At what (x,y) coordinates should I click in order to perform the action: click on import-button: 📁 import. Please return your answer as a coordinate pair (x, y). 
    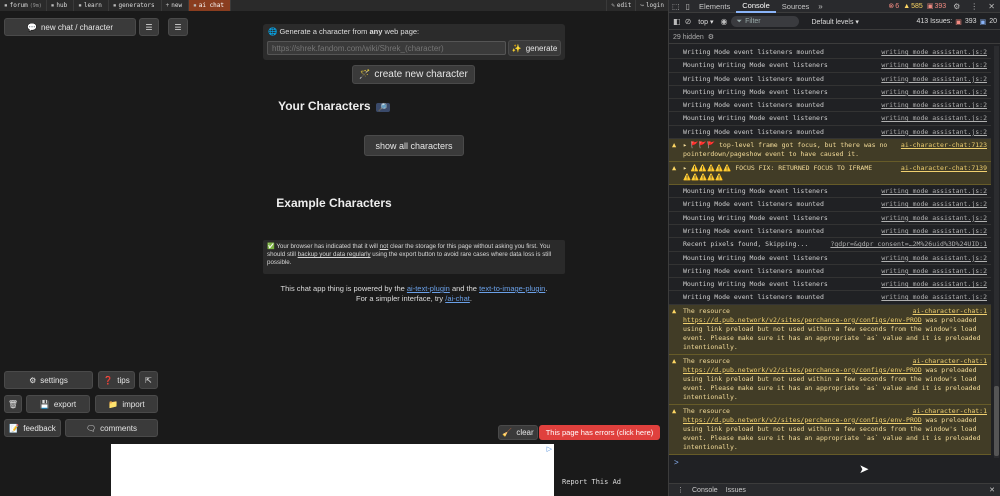
    Looking at the image, I should click on (126, 404).